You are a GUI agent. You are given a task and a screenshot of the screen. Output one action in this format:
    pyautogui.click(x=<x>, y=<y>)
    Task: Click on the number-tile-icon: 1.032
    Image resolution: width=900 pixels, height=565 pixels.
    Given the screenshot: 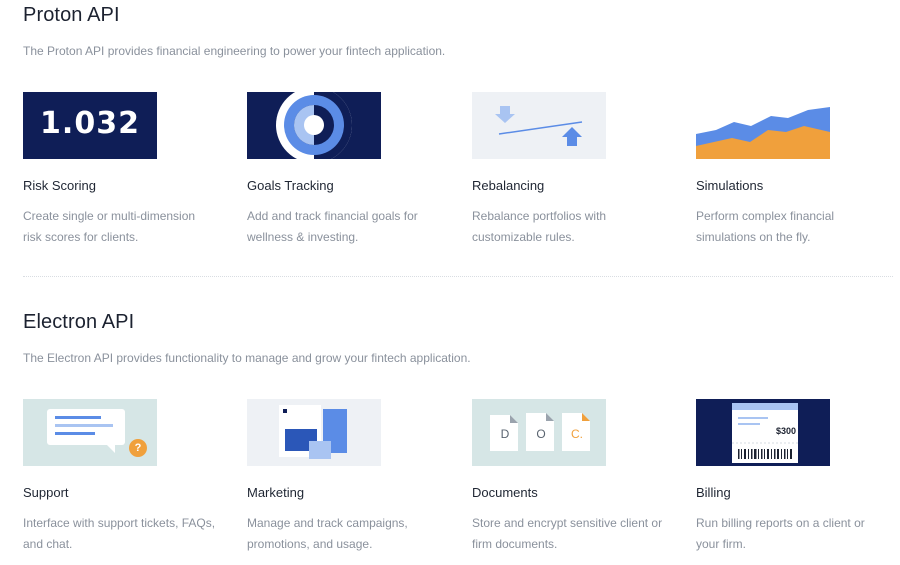 What is the action you would take?
    pyautogui.click(x=90, y=125)
    